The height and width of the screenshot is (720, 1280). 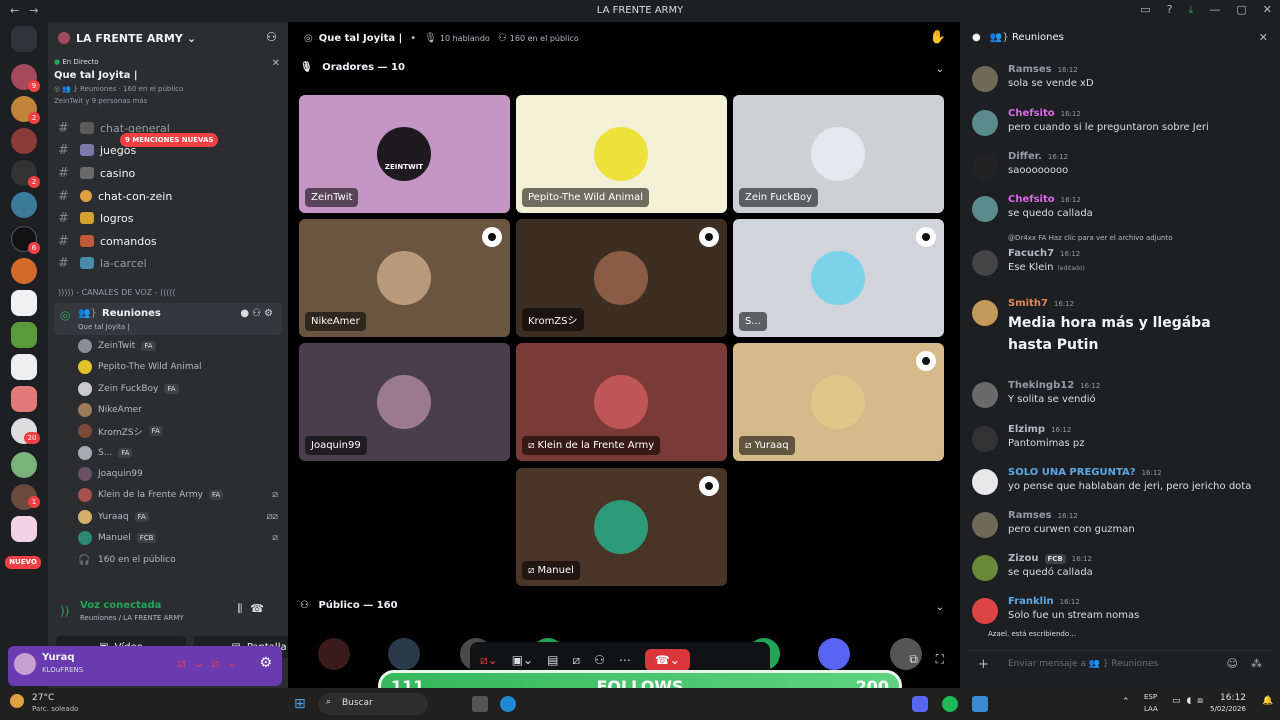 I want to click on speaker-tile: KromZSシ, so click(x=621, y=278).